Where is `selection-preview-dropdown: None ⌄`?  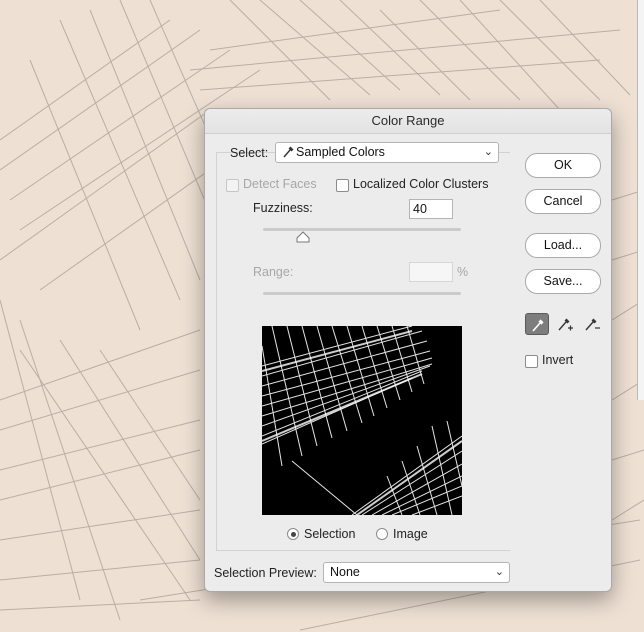 selection-preview-dropdown: None ⌄ is located at coordinates (416, 572).